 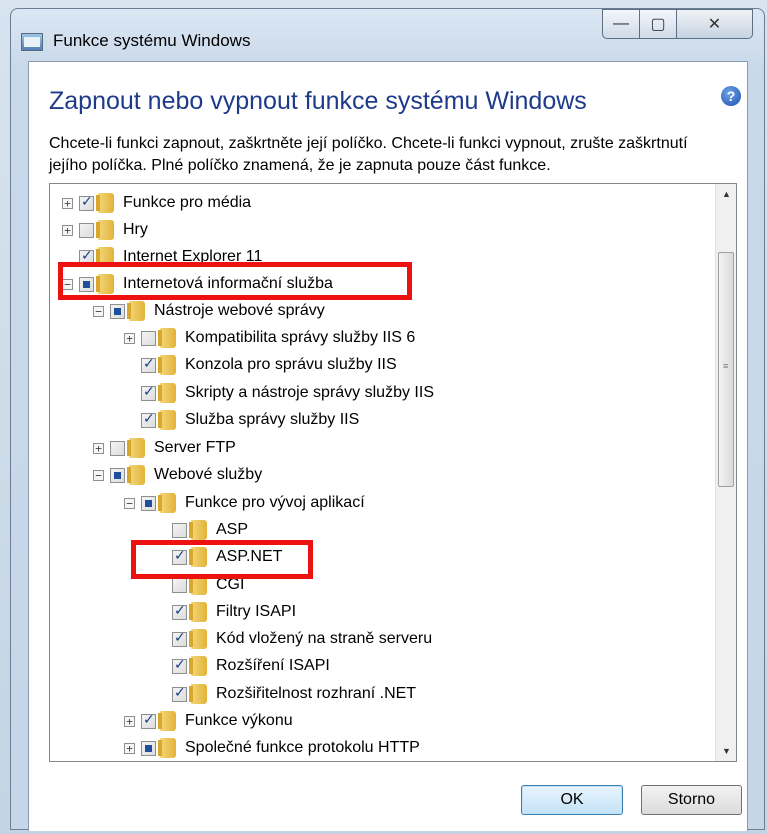 I want to click on tree-item-label: Rozšíření ISAPI, so click(x=273, y=665).